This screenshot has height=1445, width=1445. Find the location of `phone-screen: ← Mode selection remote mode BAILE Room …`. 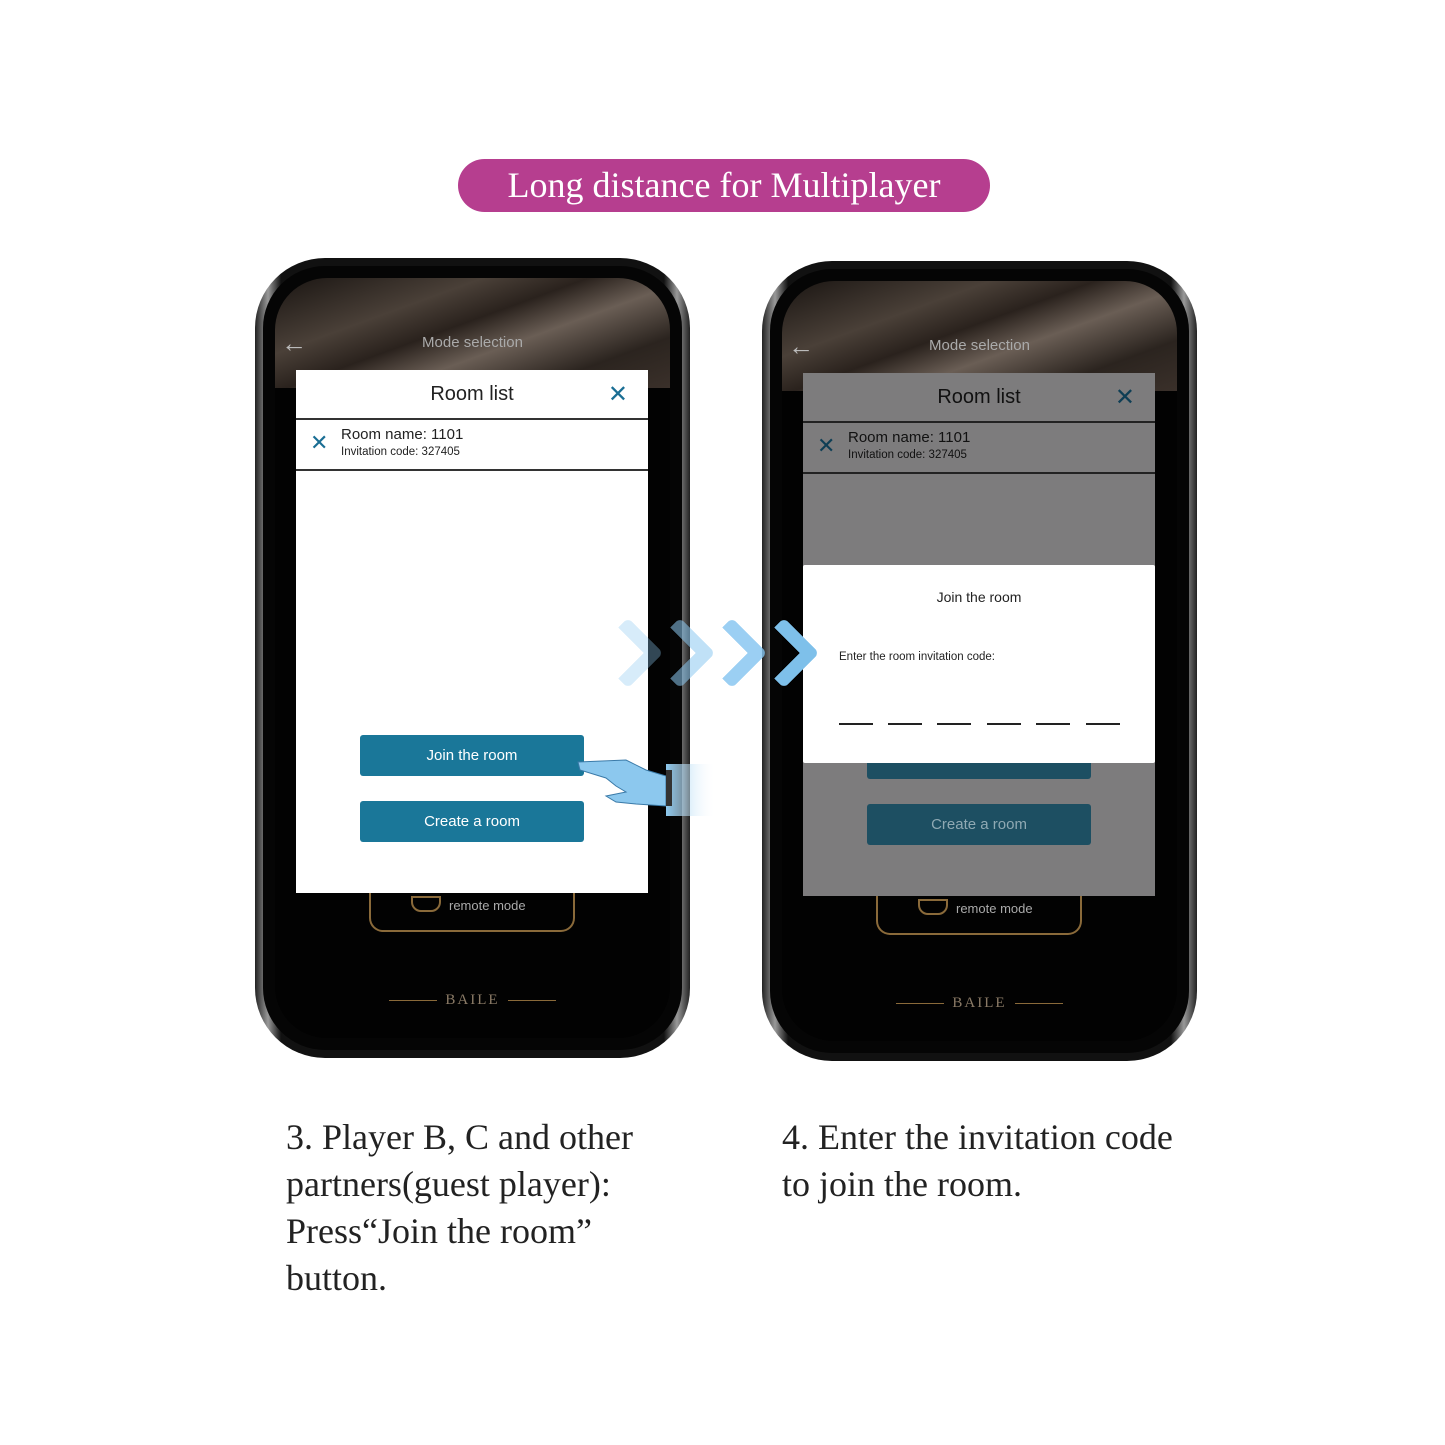

phone-screen: ← Mode selection remote mode BAILE Room … is located at coordinates (979, 661).